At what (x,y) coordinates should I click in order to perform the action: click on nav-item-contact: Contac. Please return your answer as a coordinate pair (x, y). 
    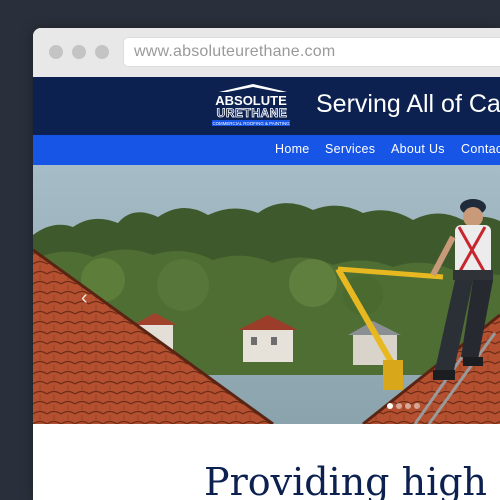
    Looking at the image, I should click on (480, 149).